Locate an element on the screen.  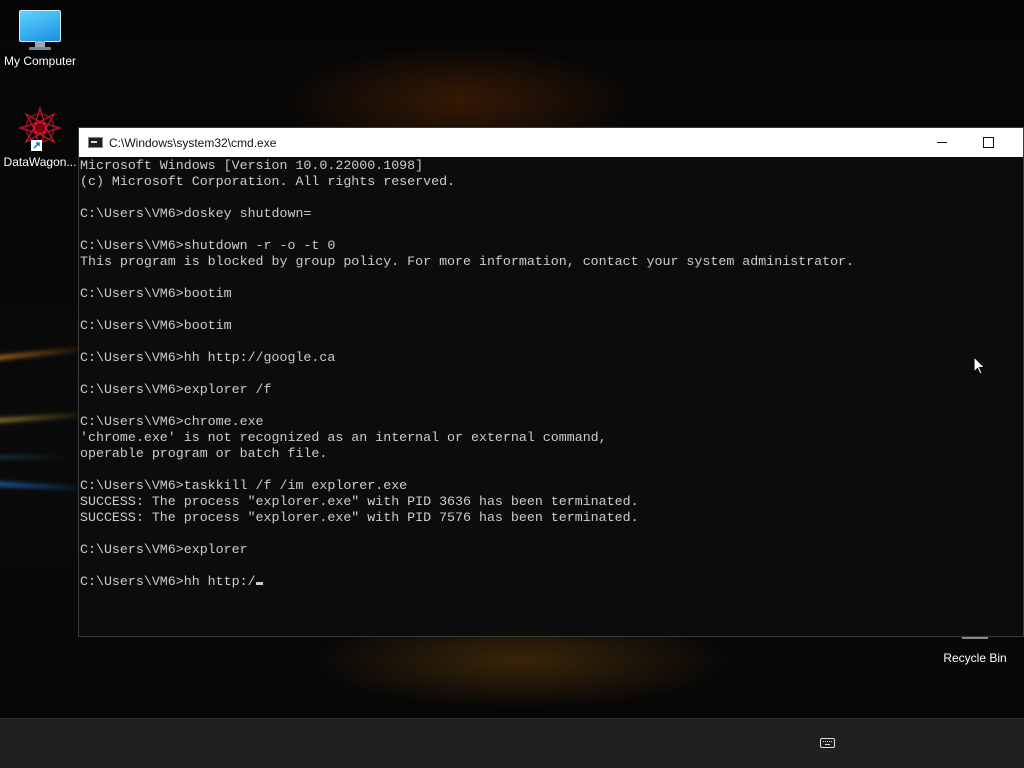
taskbar is located at coordinates (512, 743).